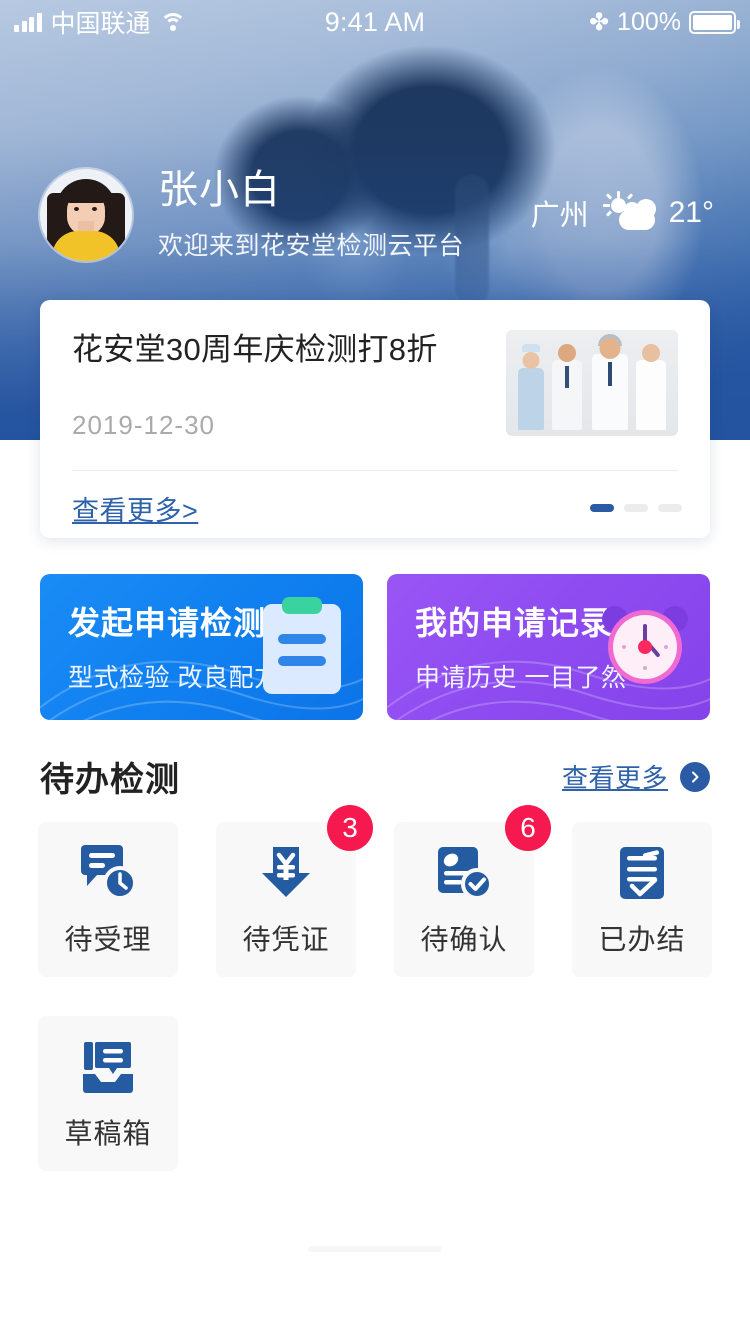  What do you see at coordinates (172, 22) in the screenshot?
I see `wifi-icon` at bounding box center [172, 22].